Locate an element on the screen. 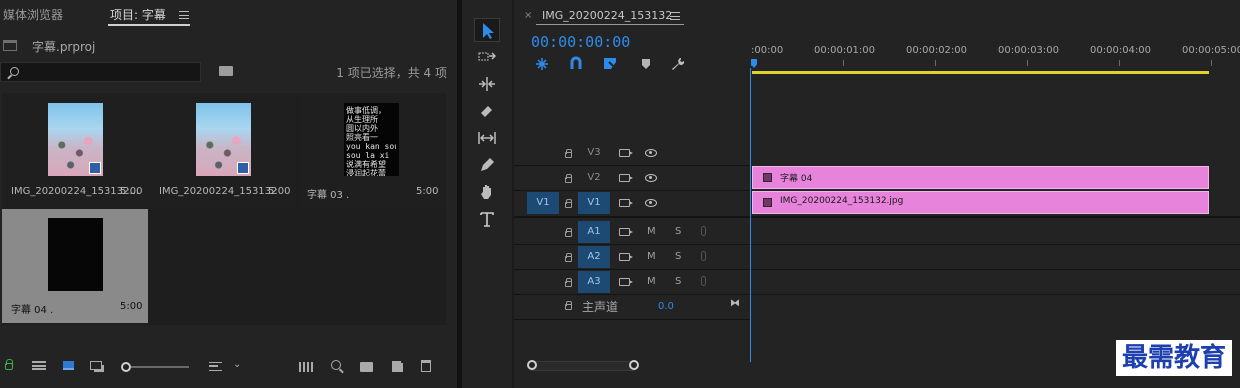 This screenshot has height=388, width=1240. track-target-a1: A1 is located at coordinates (594, 232).